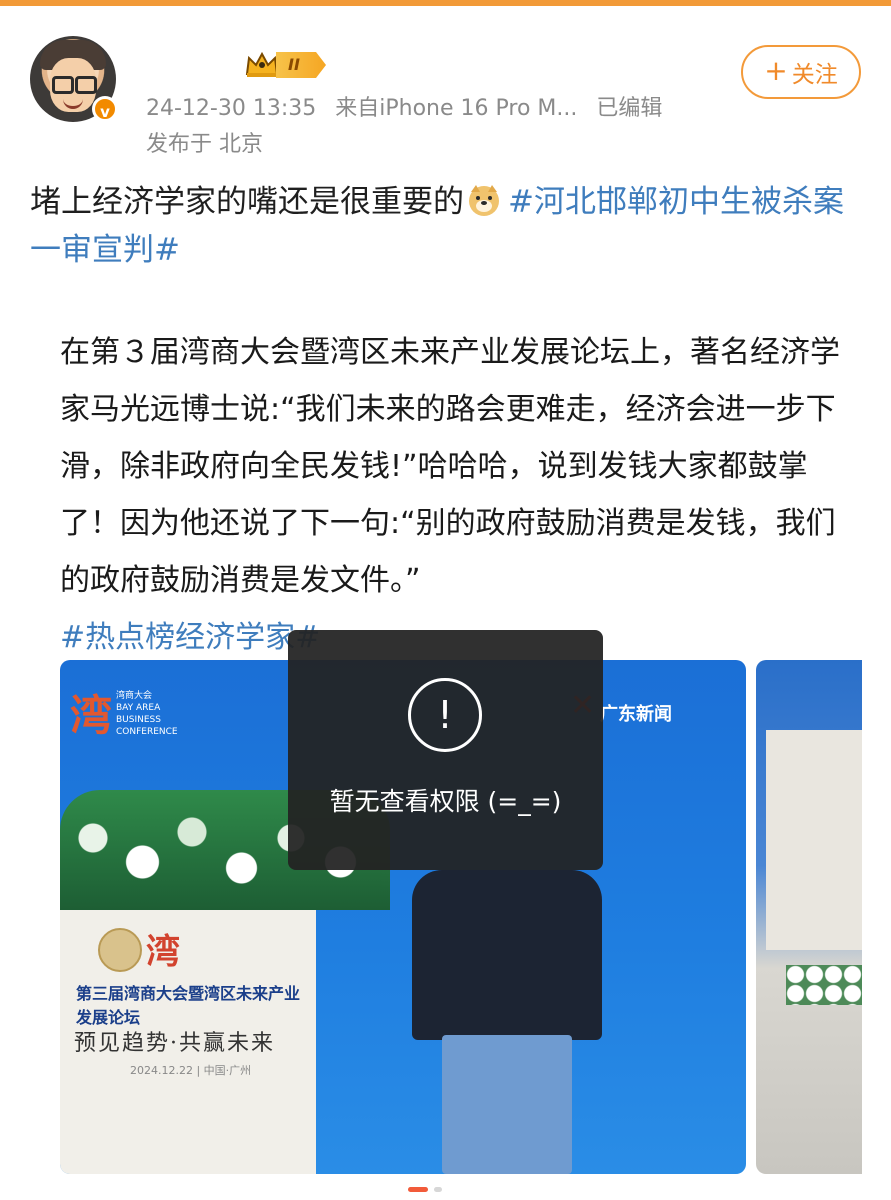  I want to click on pagination-dot, so click(438, 1189).